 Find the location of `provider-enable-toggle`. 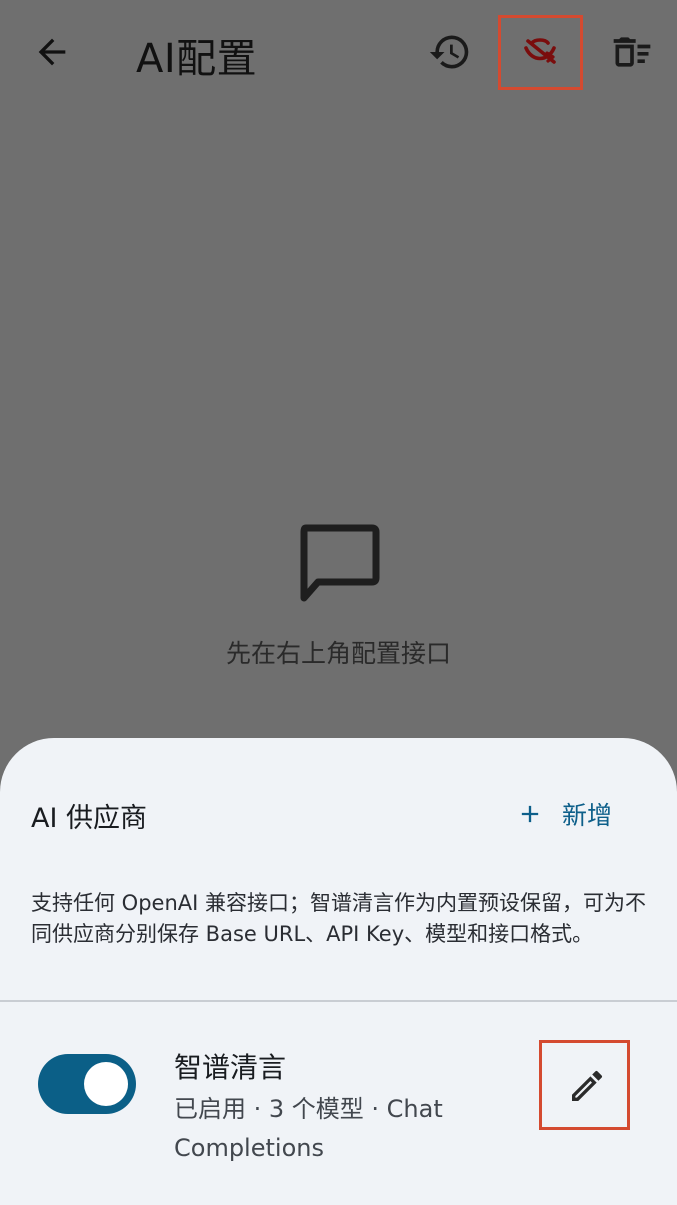

provider-enable-toggle is located at coordinates (87, 1084).